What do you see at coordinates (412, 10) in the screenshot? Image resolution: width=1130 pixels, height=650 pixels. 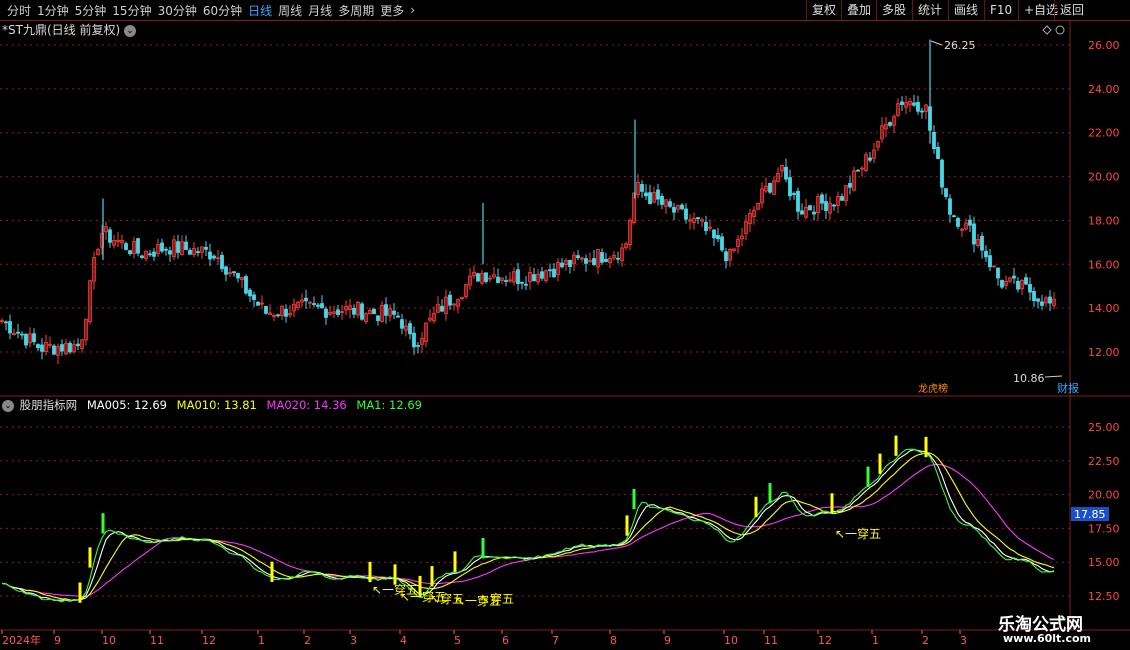 I see `chevron-right-icon: ›` at bounding box center [412, 10].